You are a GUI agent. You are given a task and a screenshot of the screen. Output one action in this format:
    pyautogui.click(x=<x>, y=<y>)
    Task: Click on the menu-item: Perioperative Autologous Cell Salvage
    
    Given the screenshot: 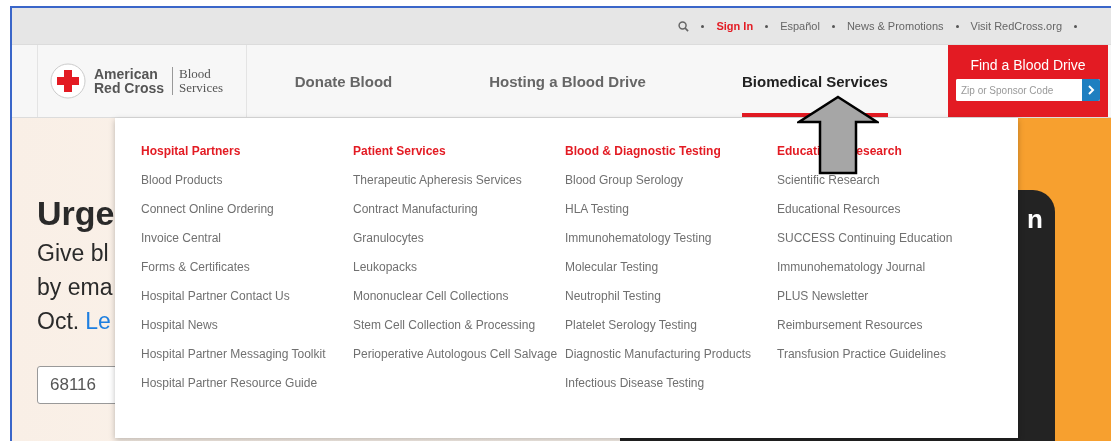 What is the action you would take?
    pyautogui.click(x=455, y=354)
    